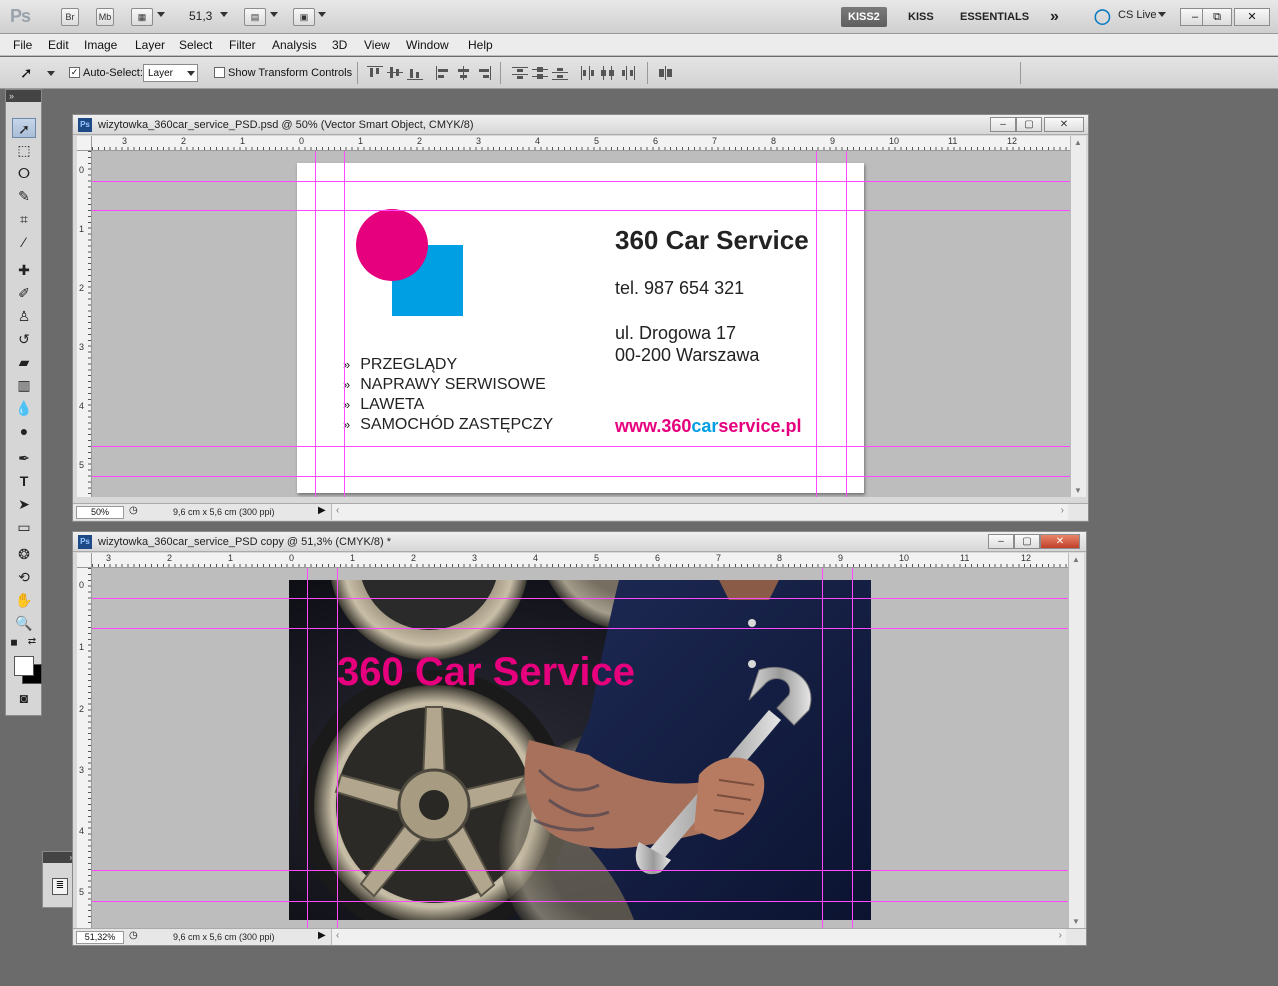 The width and height of the screenshot is (1278, 986). What do you see at coordinates (24, 293) in the screenshot?
I see `brush-tool-icon: ✐` at bounding box center [24, 293].